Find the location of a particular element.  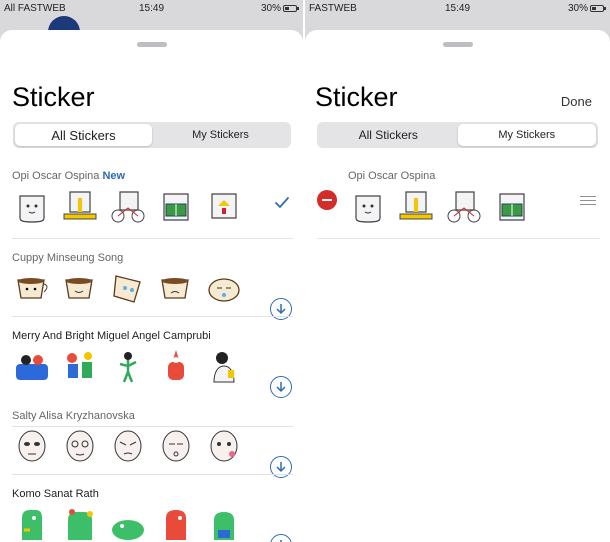

pack-title: Merry And Bright Miguel Angel Camprubi is located at coordinates (111, 336).